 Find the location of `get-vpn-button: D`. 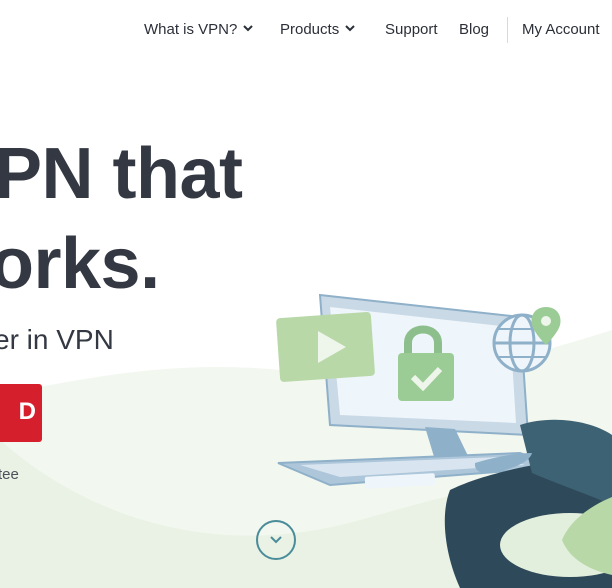

get-vpn-button: D is located at coordinates (21, 413).